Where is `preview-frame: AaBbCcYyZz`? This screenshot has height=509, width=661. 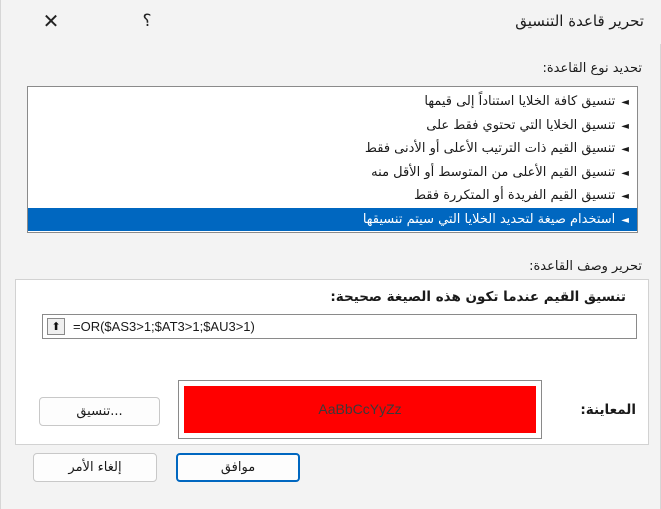
preview-frame: AaBbCcYyZz is located at coordinates (360, 409).